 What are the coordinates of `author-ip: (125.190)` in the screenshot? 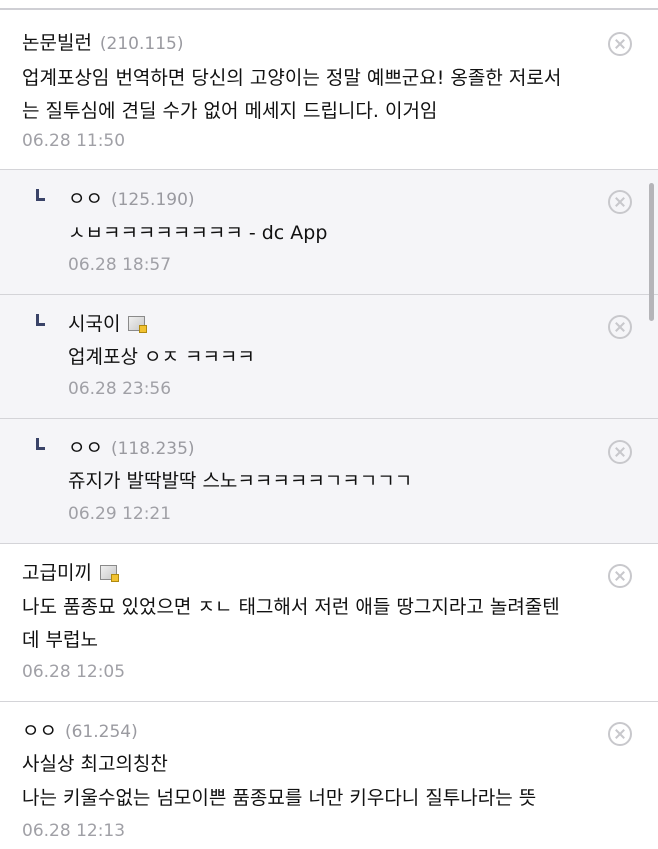 It's located at (152, 200).